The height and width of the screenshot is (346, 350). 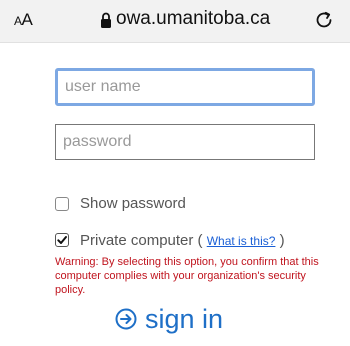 I want to click on closing-paren: ), so click(x=282, y=240).